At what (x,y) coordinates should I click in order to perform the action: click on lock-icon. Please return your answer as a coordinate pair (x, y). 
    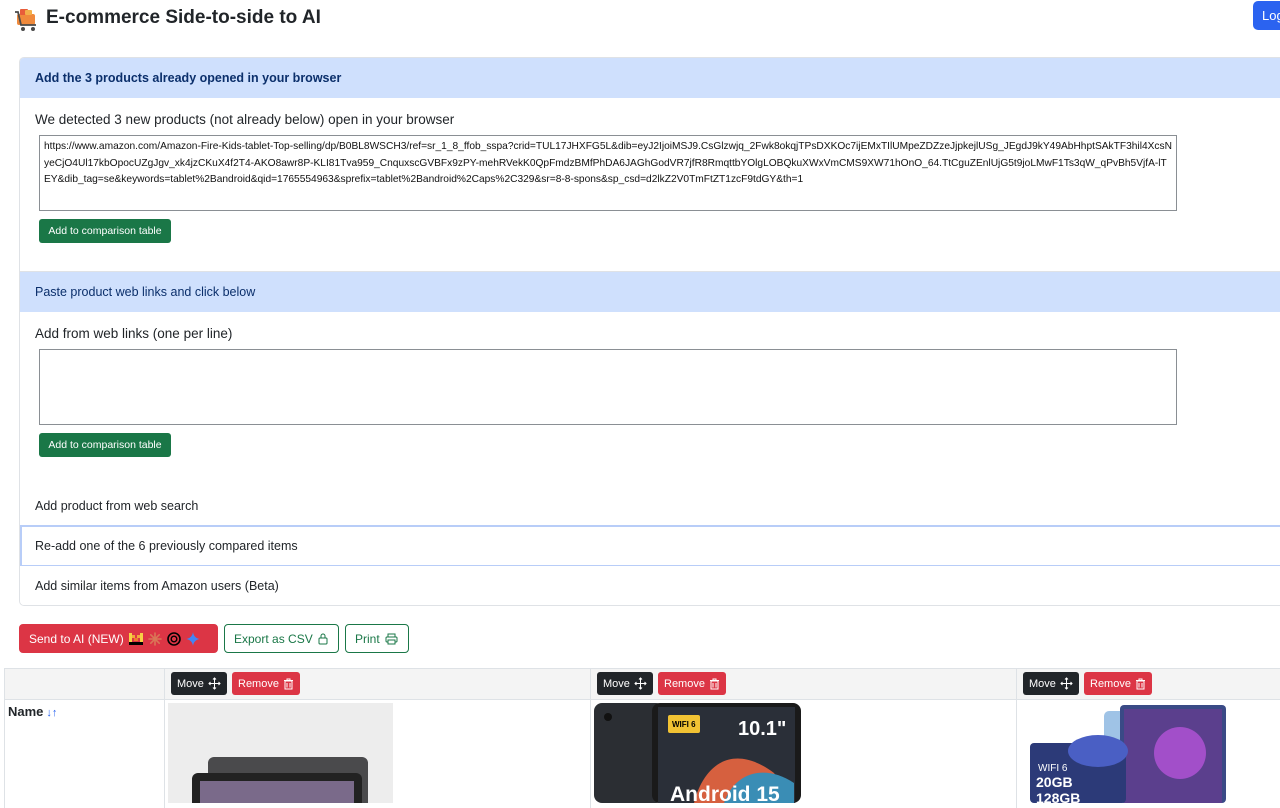
    Looking at the image, I should click on (323, 638).